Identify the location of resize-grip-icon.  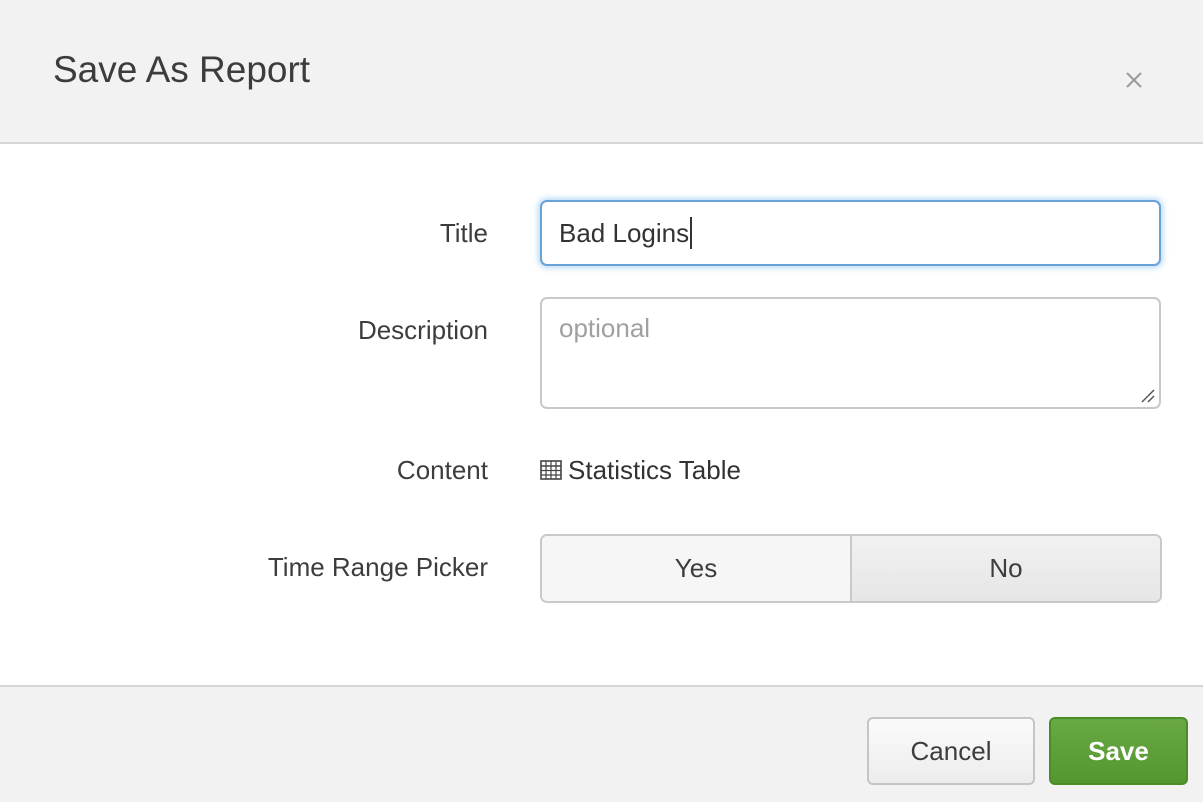
(1147, 395).